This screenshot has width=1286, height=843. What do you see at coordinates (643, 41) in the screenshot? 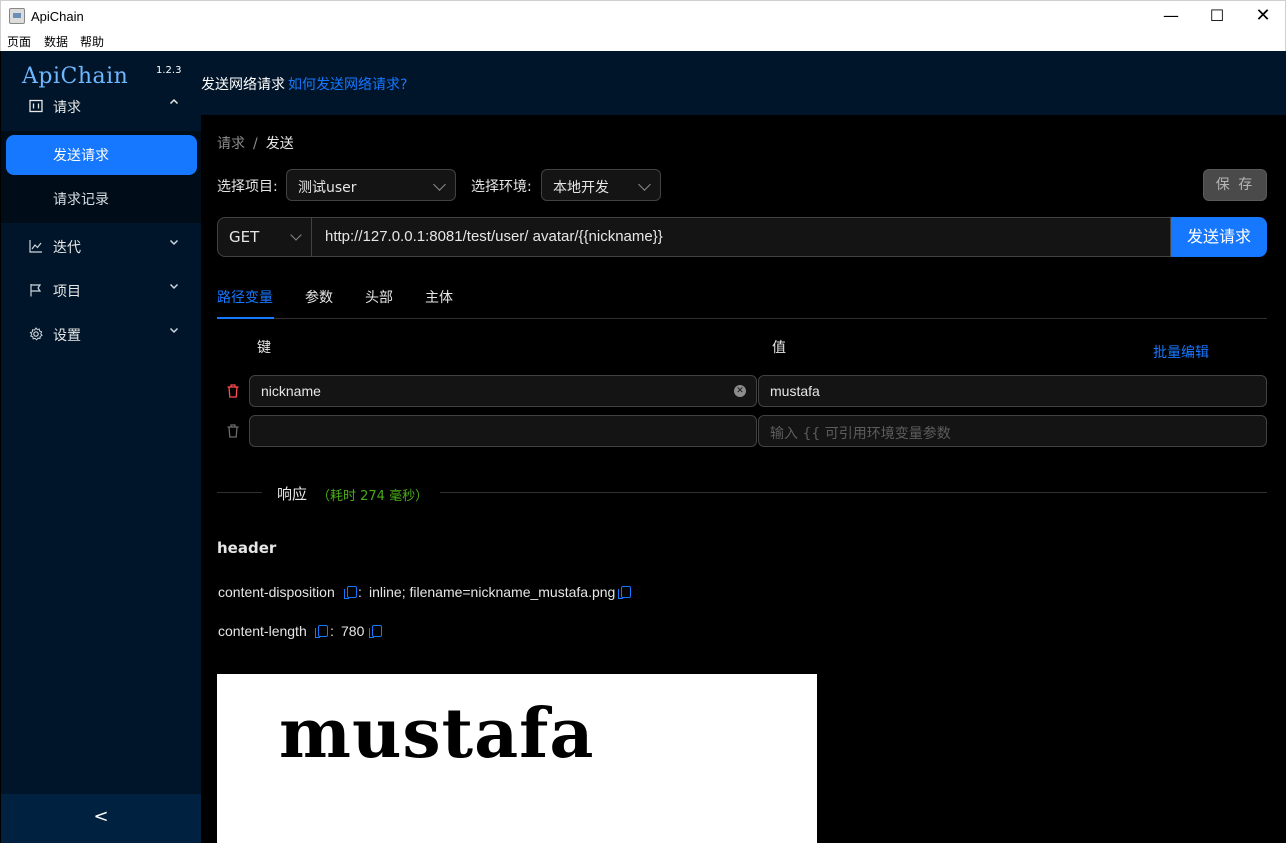
I see `menubar: 页面 数据 帮助` at bounding box center [643, 41].